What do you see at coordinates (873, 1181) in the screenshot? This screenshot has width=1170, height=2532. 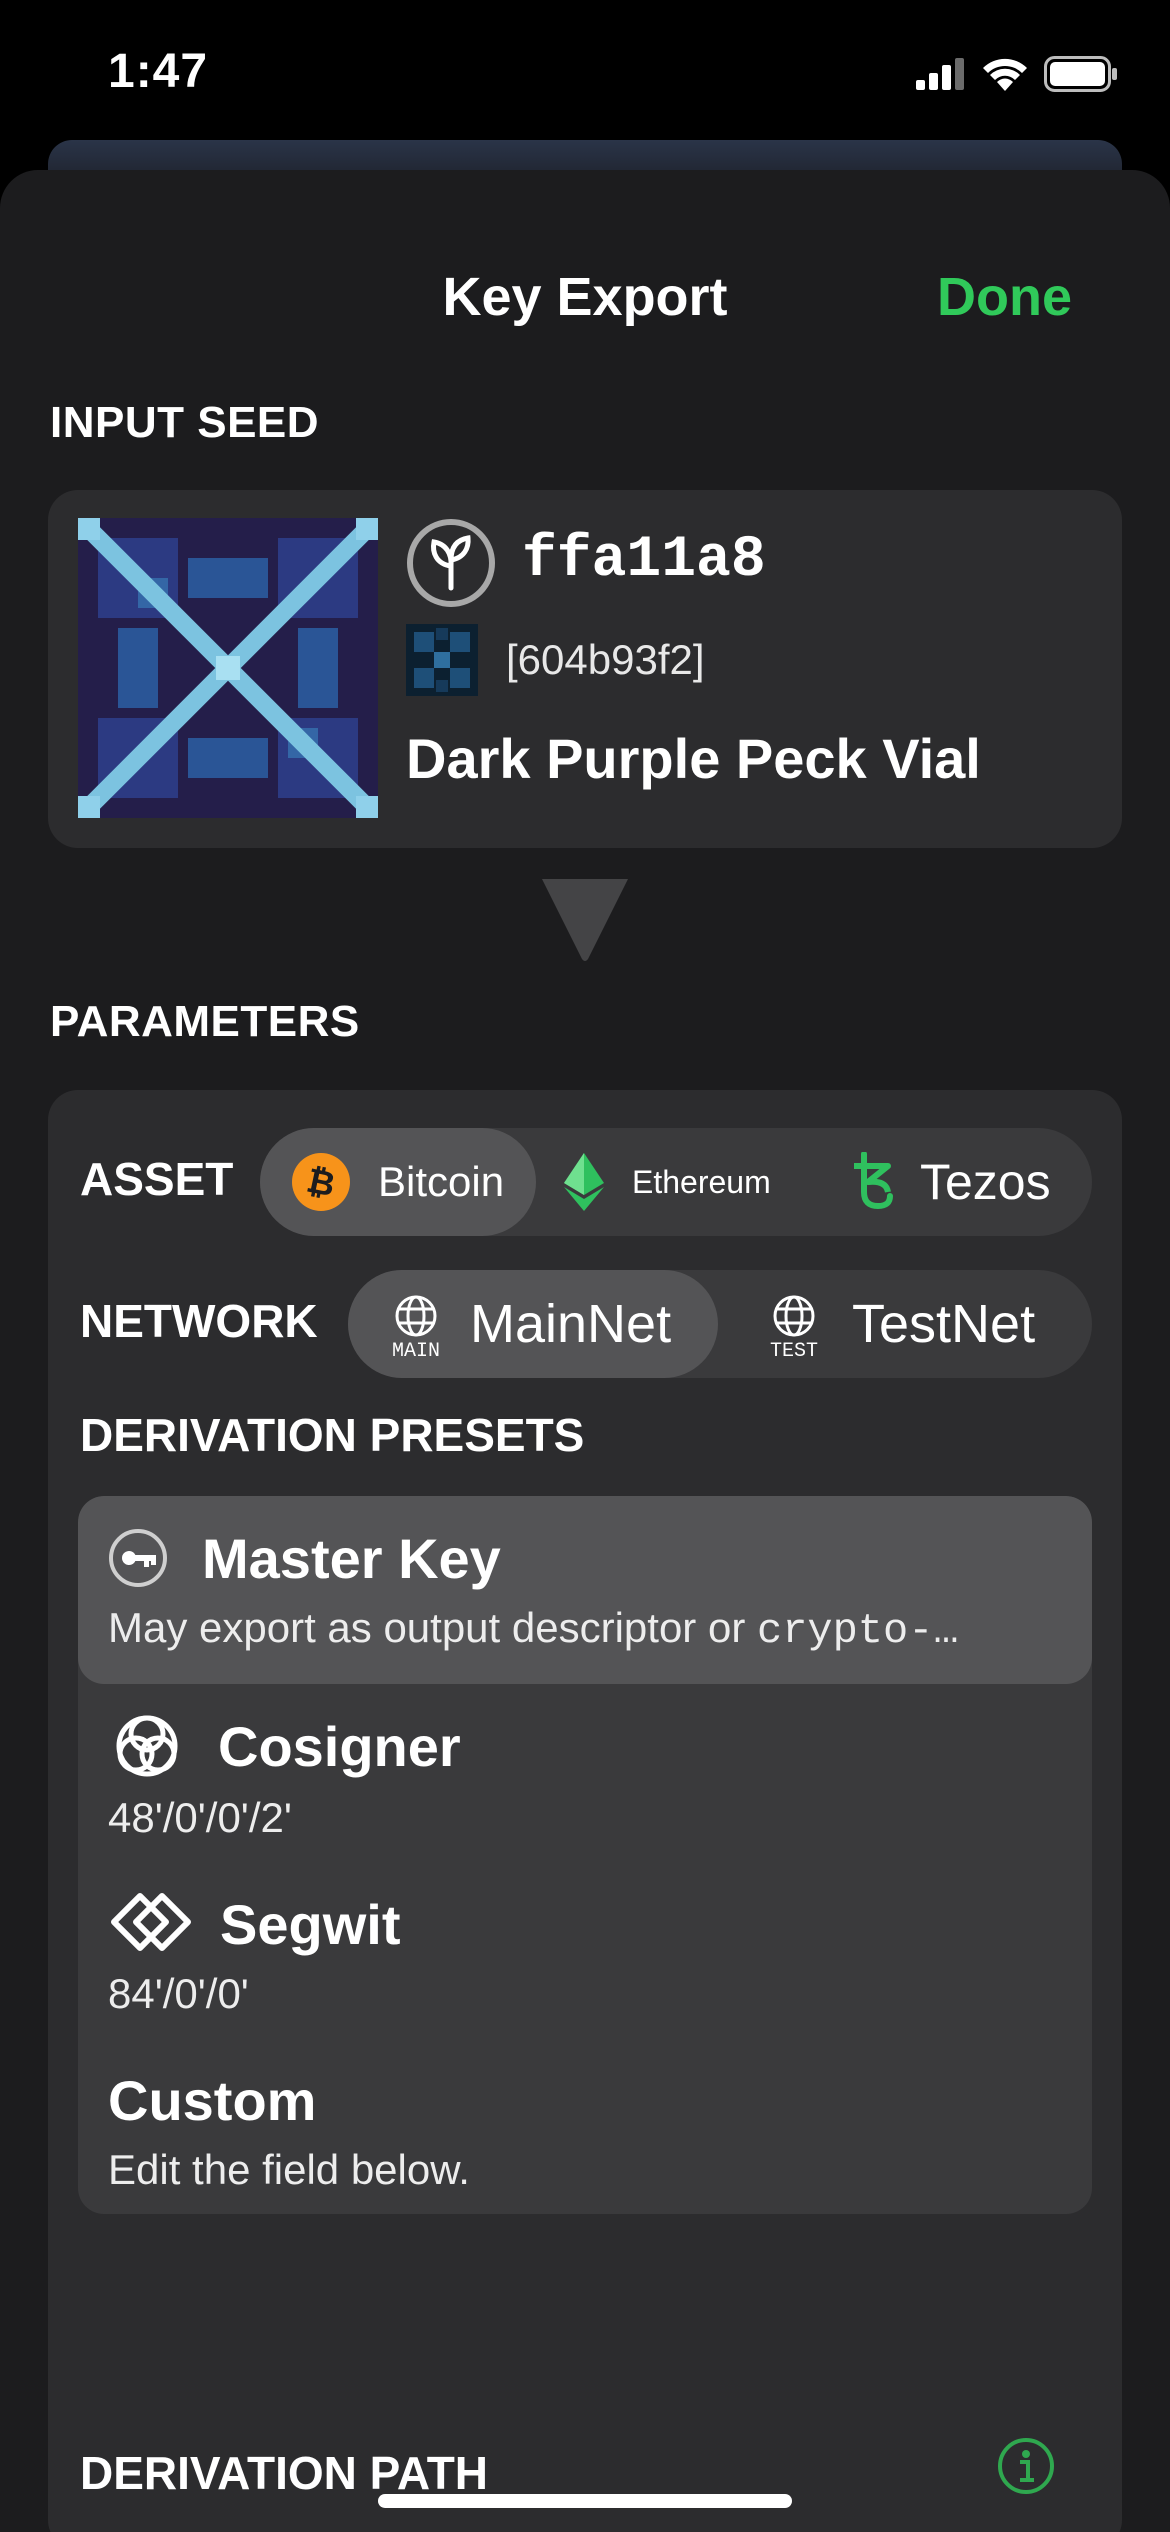 I see `tezos-icon` at bounding box center [873, 1181].